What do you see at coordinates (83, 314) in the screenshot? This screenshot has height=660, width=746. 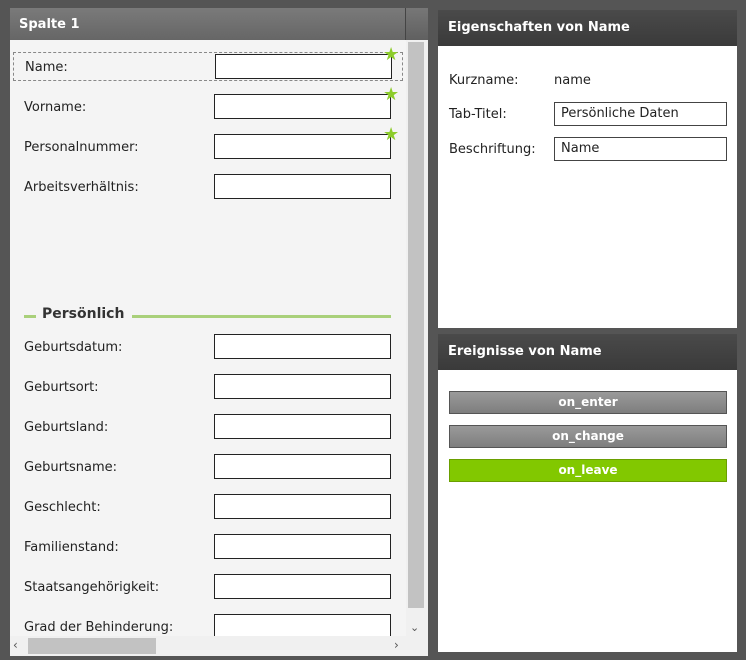 I see `section-title: Persönlich` at bounding box center [83, 314].